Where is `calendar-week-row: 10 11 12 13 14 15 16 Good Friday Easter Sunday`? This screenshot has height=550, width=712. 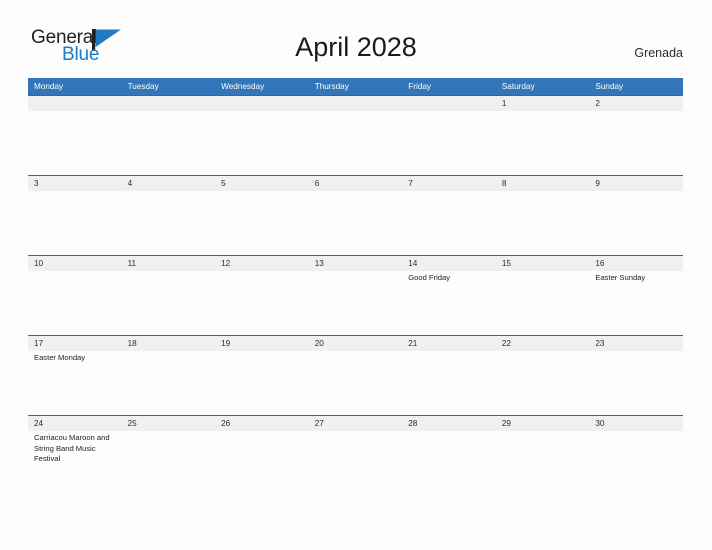 calendar-week-row: 10 11 12 13 14 15 16 Good Friday Easter Sunday is located at coordinates (355, 295).